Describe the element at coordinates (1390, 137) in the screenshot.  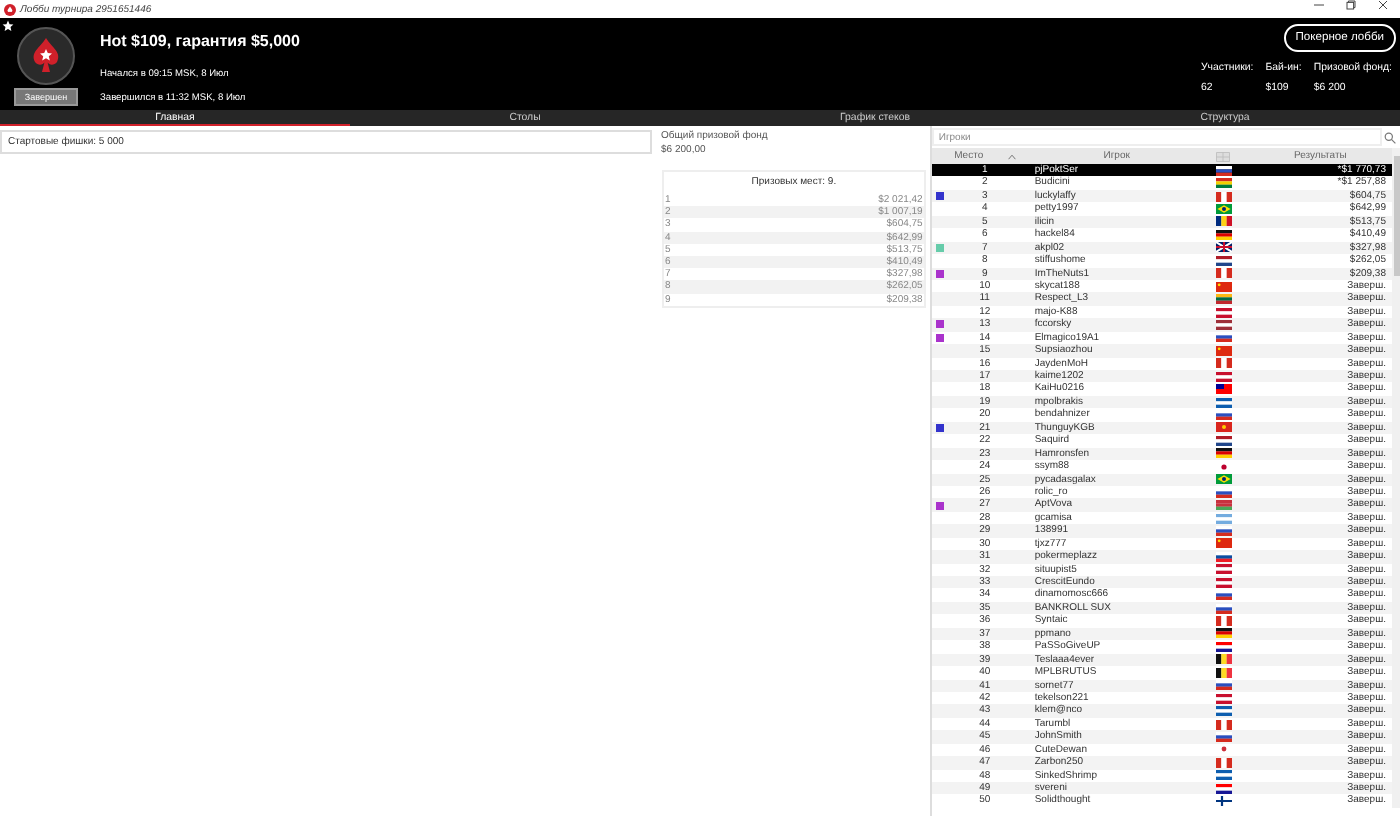
I see `search-icon` at that location.